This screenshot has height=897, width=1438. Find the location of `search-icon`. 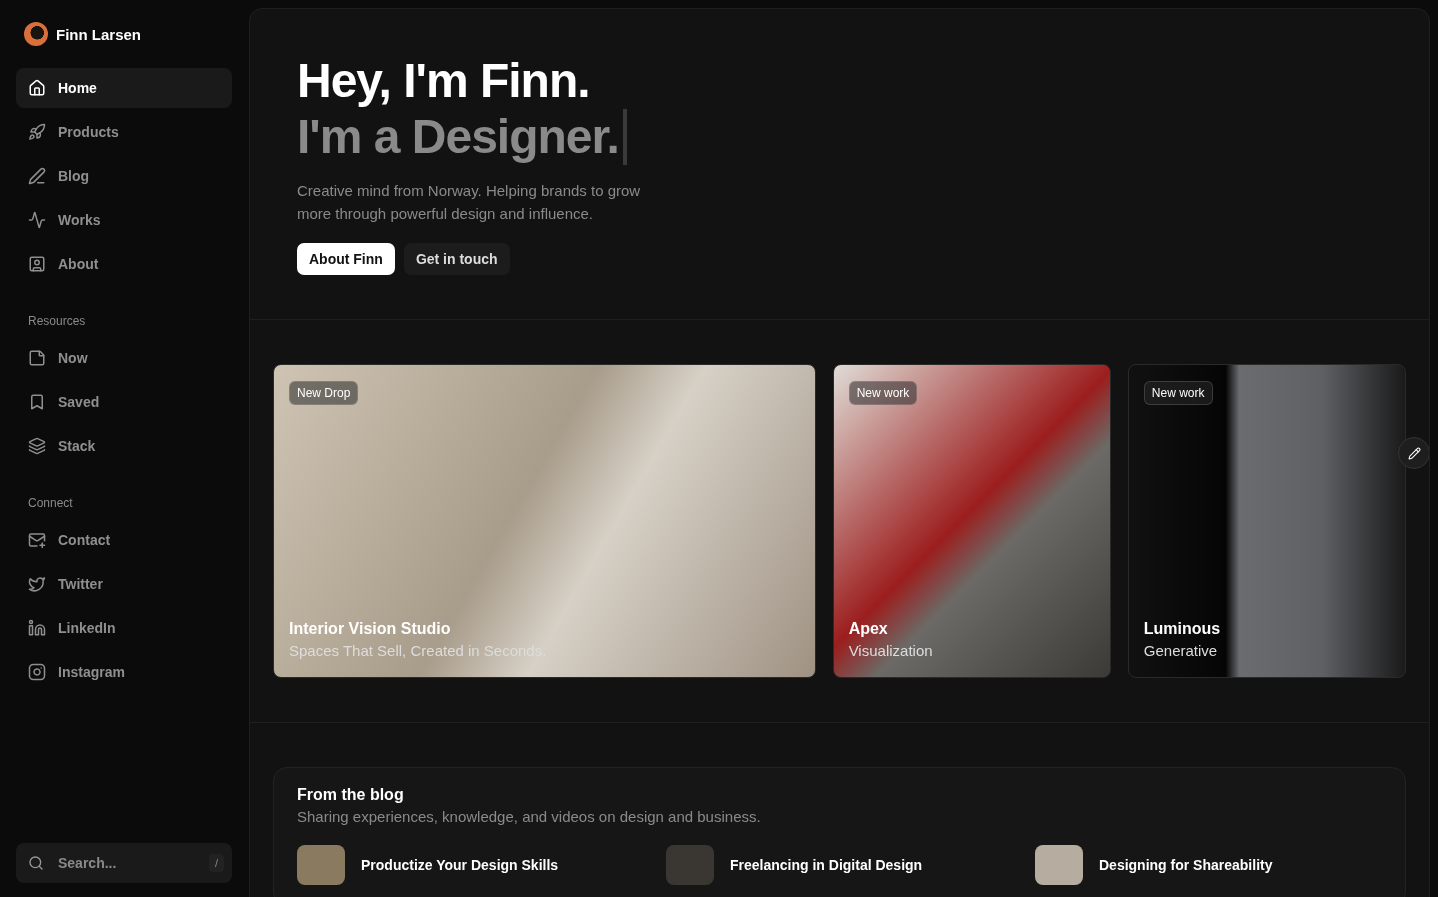

search-icon is located at coordinates (36, 863).